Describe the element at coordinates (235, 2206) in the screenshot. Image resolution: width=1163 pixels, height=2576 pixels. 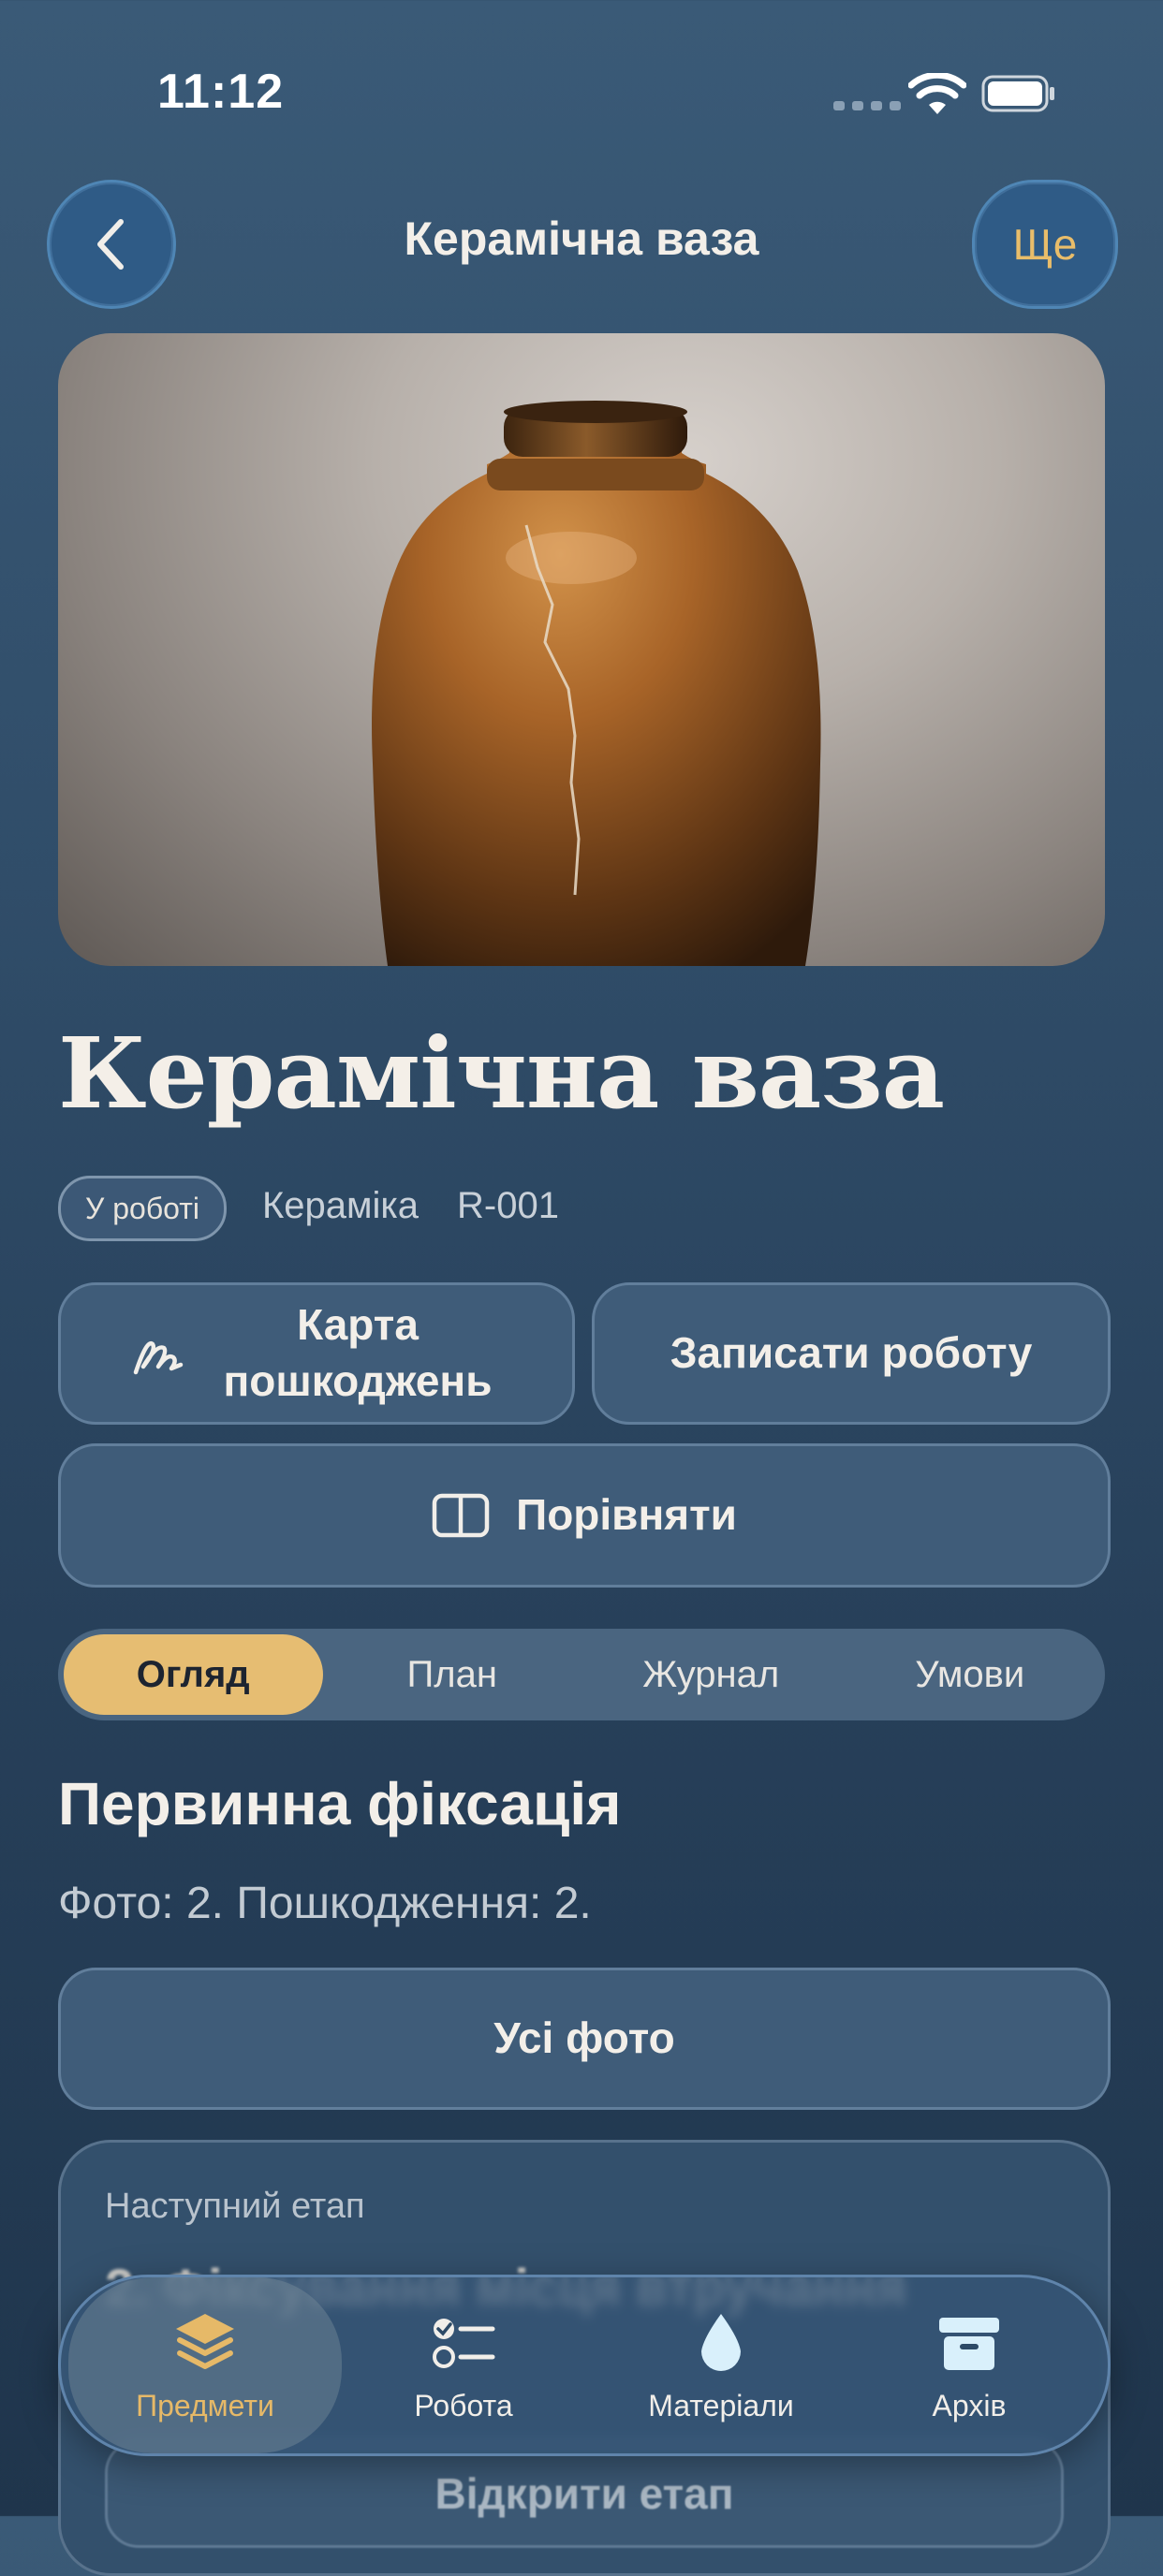
I see `next-stage-label: Наступний етап` at that location.